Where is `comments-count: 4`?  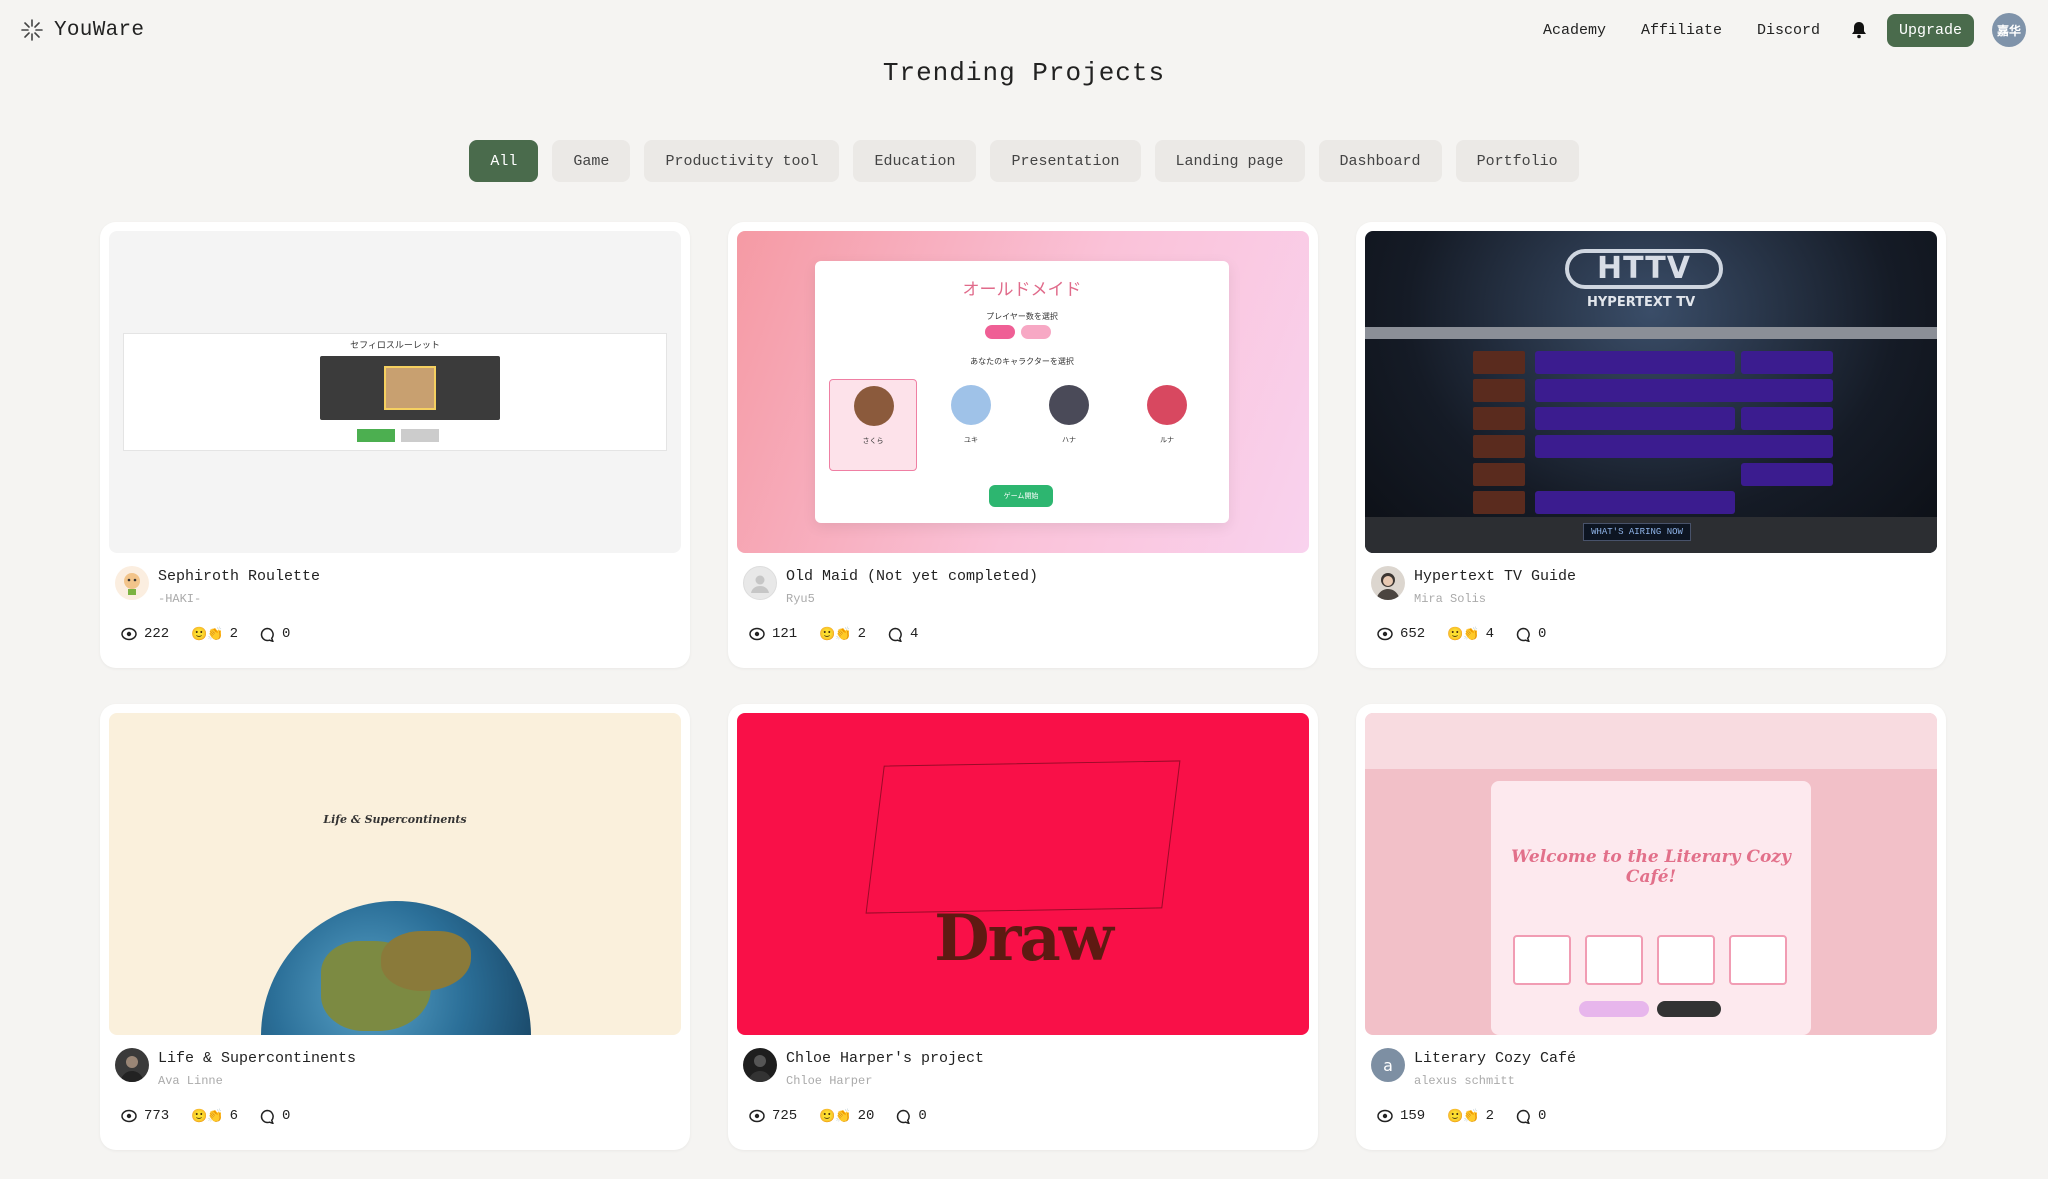
comments-count: 4 is located at coordinates (914, 634).